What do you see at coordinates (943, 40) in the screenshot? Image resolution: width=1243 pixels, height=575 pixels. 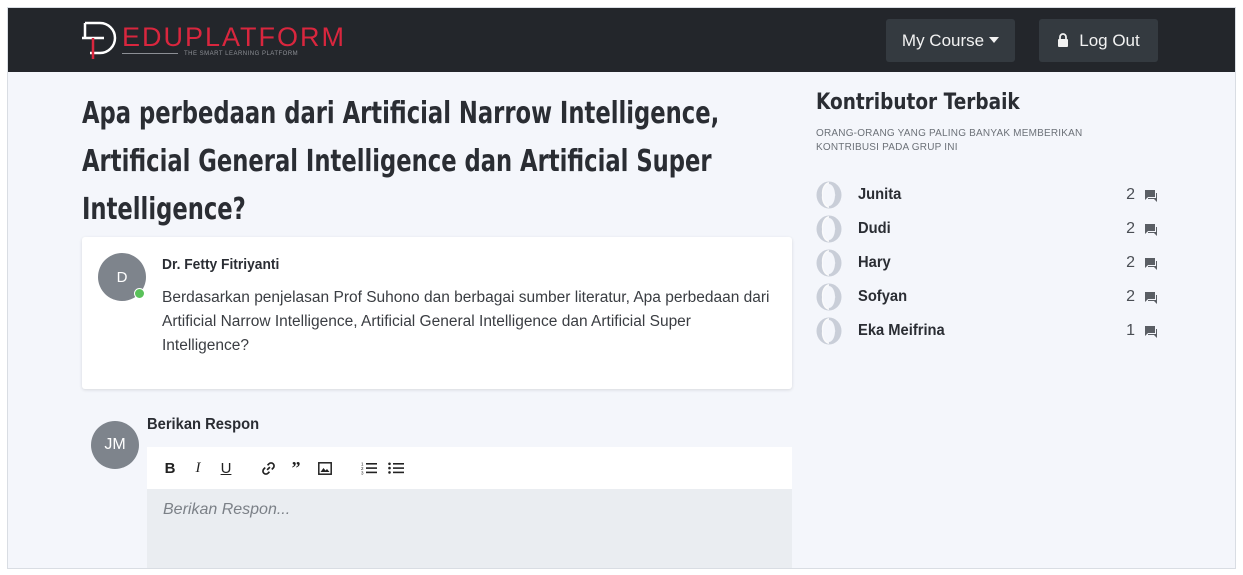 I see `my-course-label: My Course` at bounding box center [943, 40].